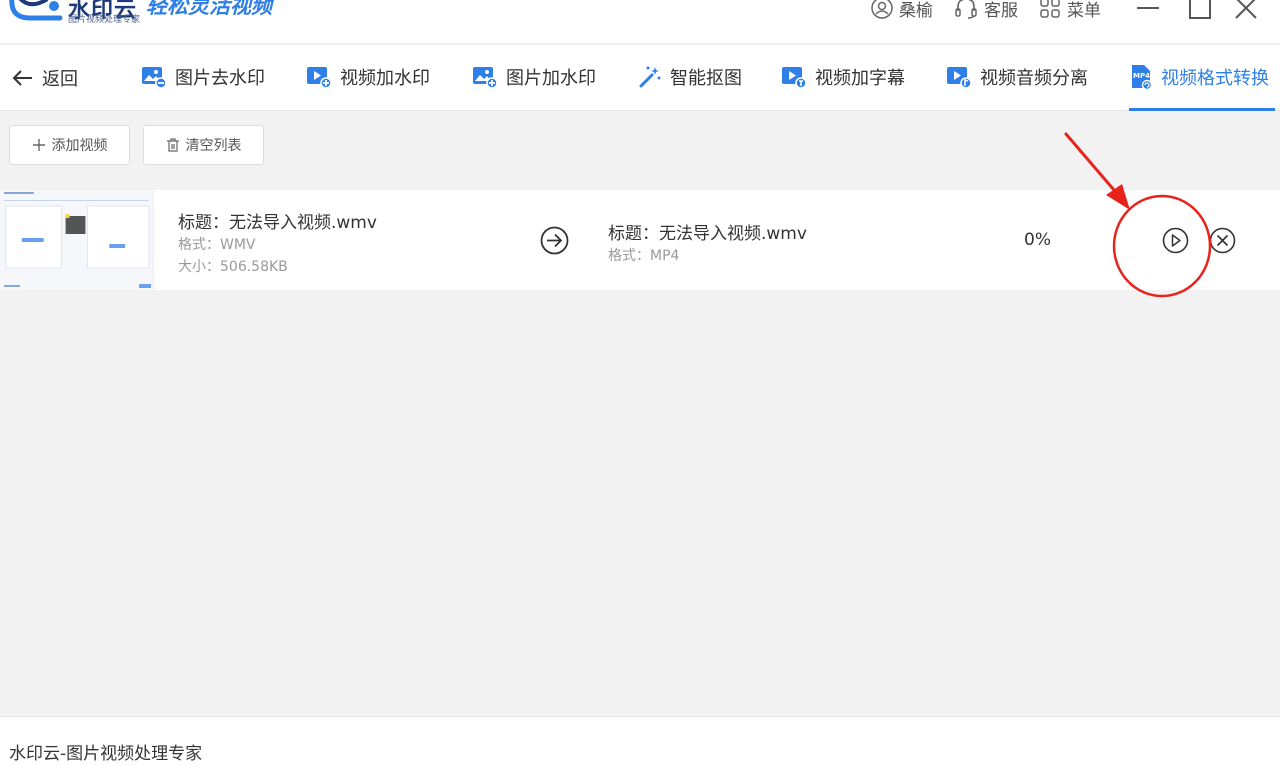 This screenshot has width=1280, height=766. I want to click on progress-percent: 0%, so click(1037, 240).